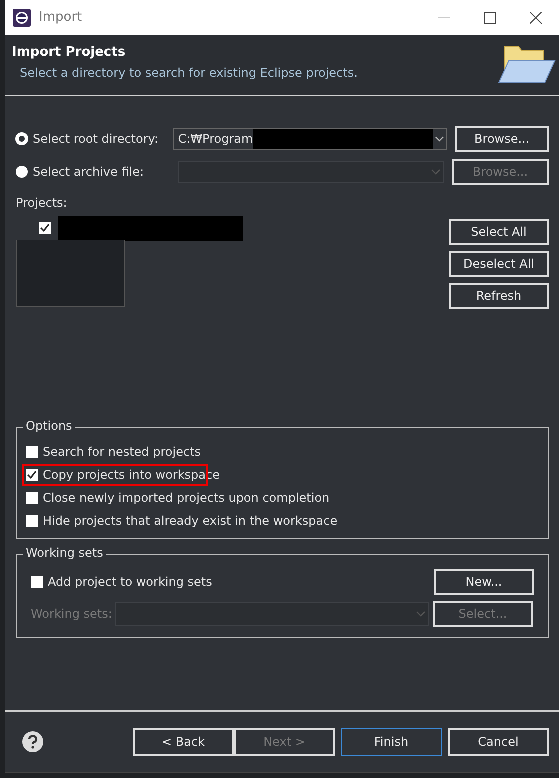 Image resolution: width=559 pixels, height=778 pixels. Describe the element at coordinates (89, 171) in the screenshot. I see `radio-label: Select archive file:` at that location.